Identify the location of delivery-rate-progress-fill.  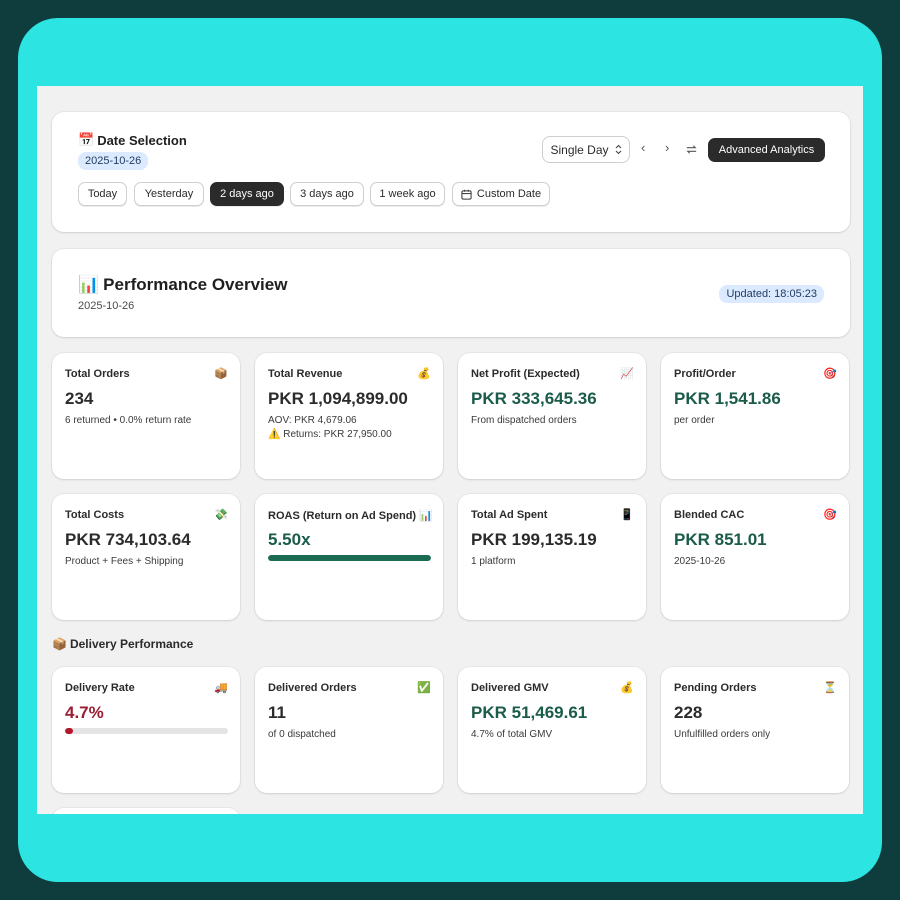
(69, 731).